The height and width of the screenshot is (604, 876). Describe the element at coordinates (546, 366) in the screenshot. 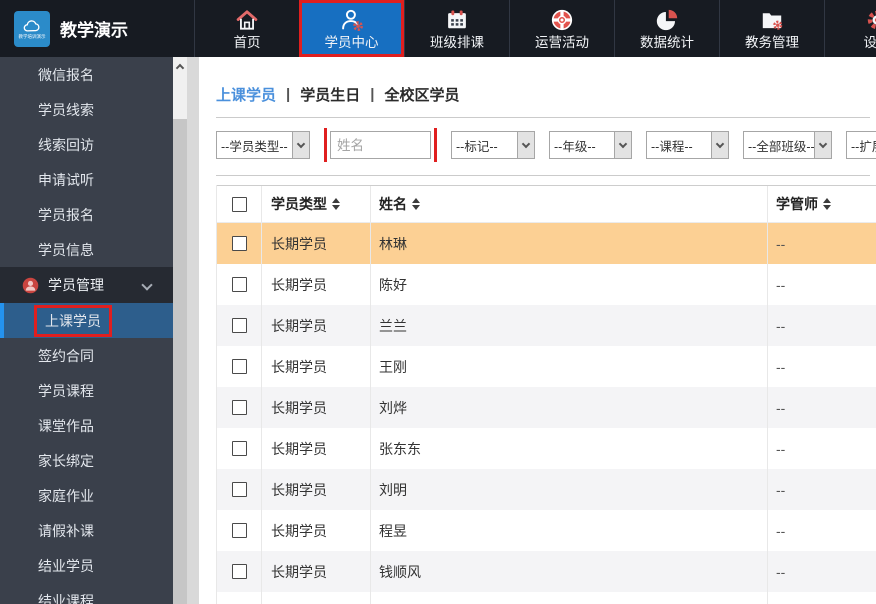

I see `table-row: 长期学员 王刚 --` at that location.